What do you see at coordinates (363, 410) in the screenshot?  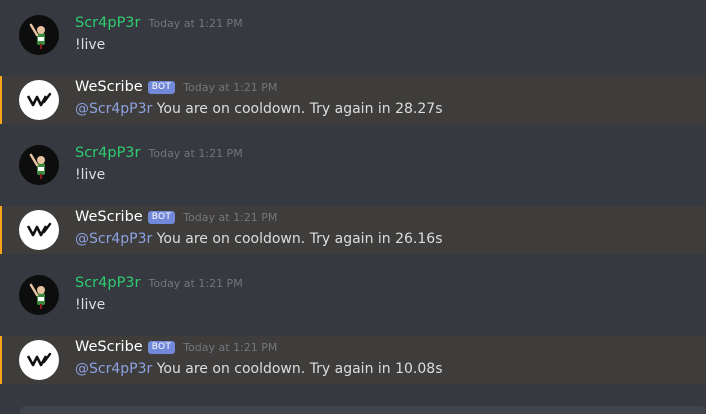 I see `message-input` at bounding box center [363, 410].